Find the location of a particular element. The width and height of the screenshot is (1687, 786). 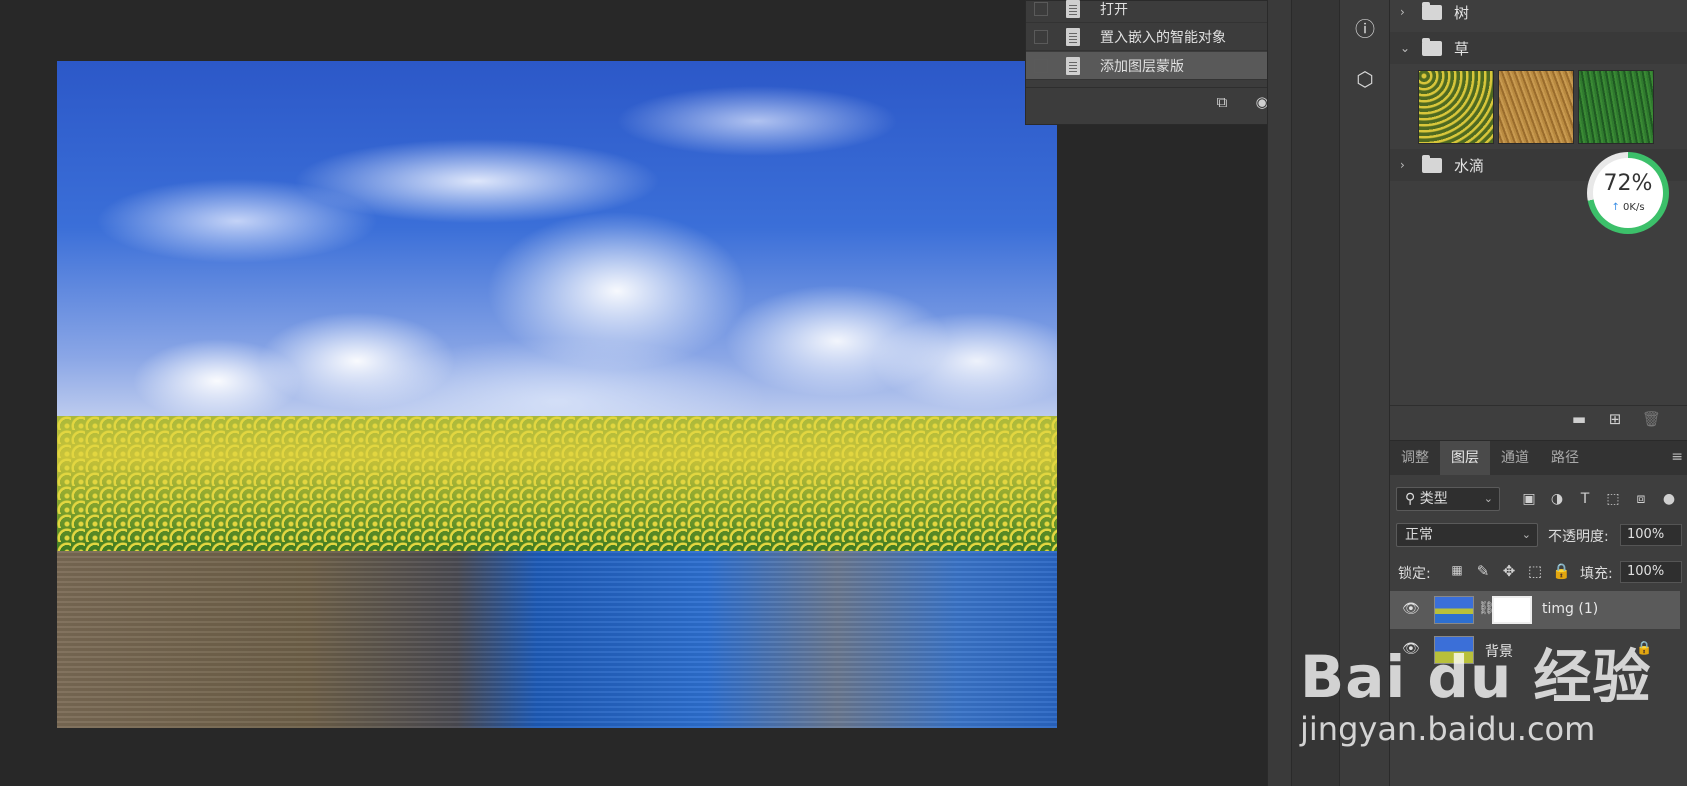

filter-shape-icon: ⬚ is located at coordinates (1613, 499).